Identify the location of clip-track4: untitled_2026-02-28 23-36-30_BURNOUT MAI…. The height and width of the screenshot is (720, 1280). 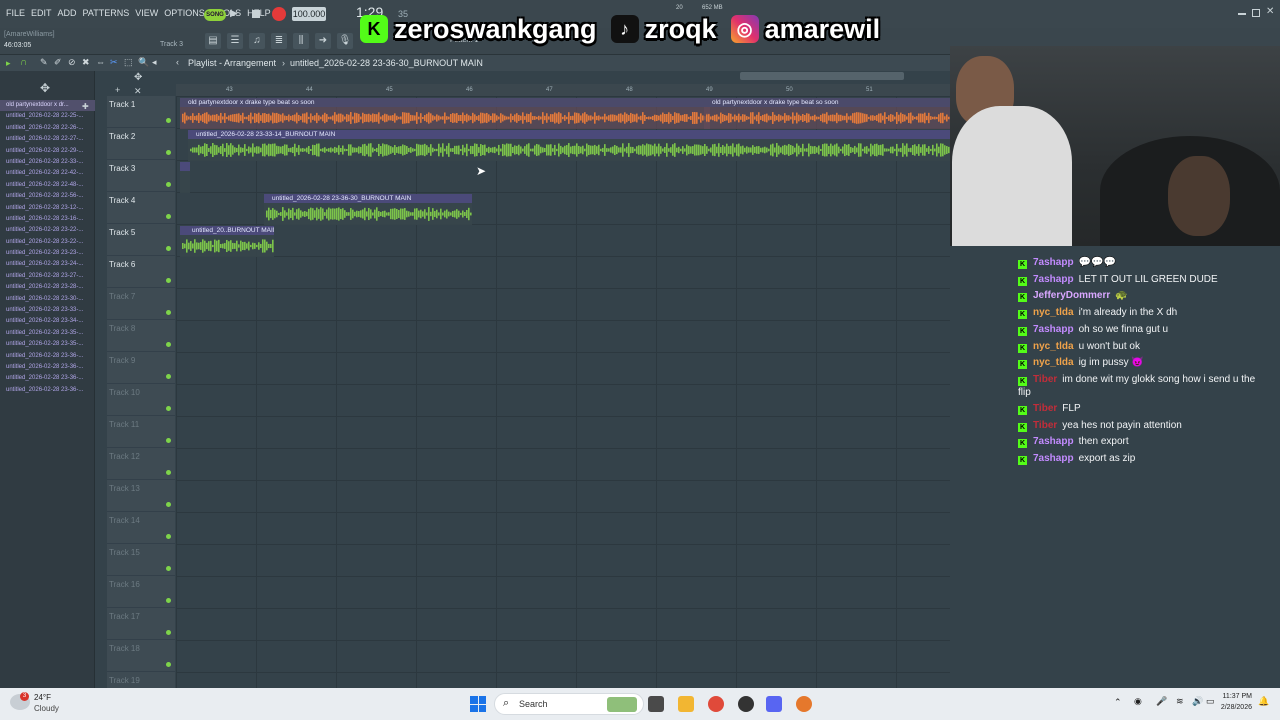
(368, 209).